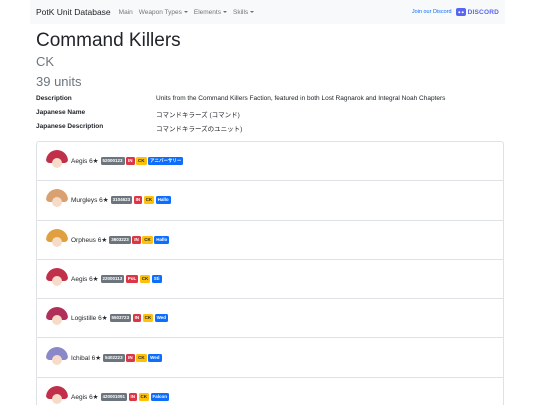 The width and height of the screenshot is (540, 405). What do you see at coordinates (132, 279) in the screenshot?
I see `unit-type-badge: PoL` at bounding box center [132, 279].